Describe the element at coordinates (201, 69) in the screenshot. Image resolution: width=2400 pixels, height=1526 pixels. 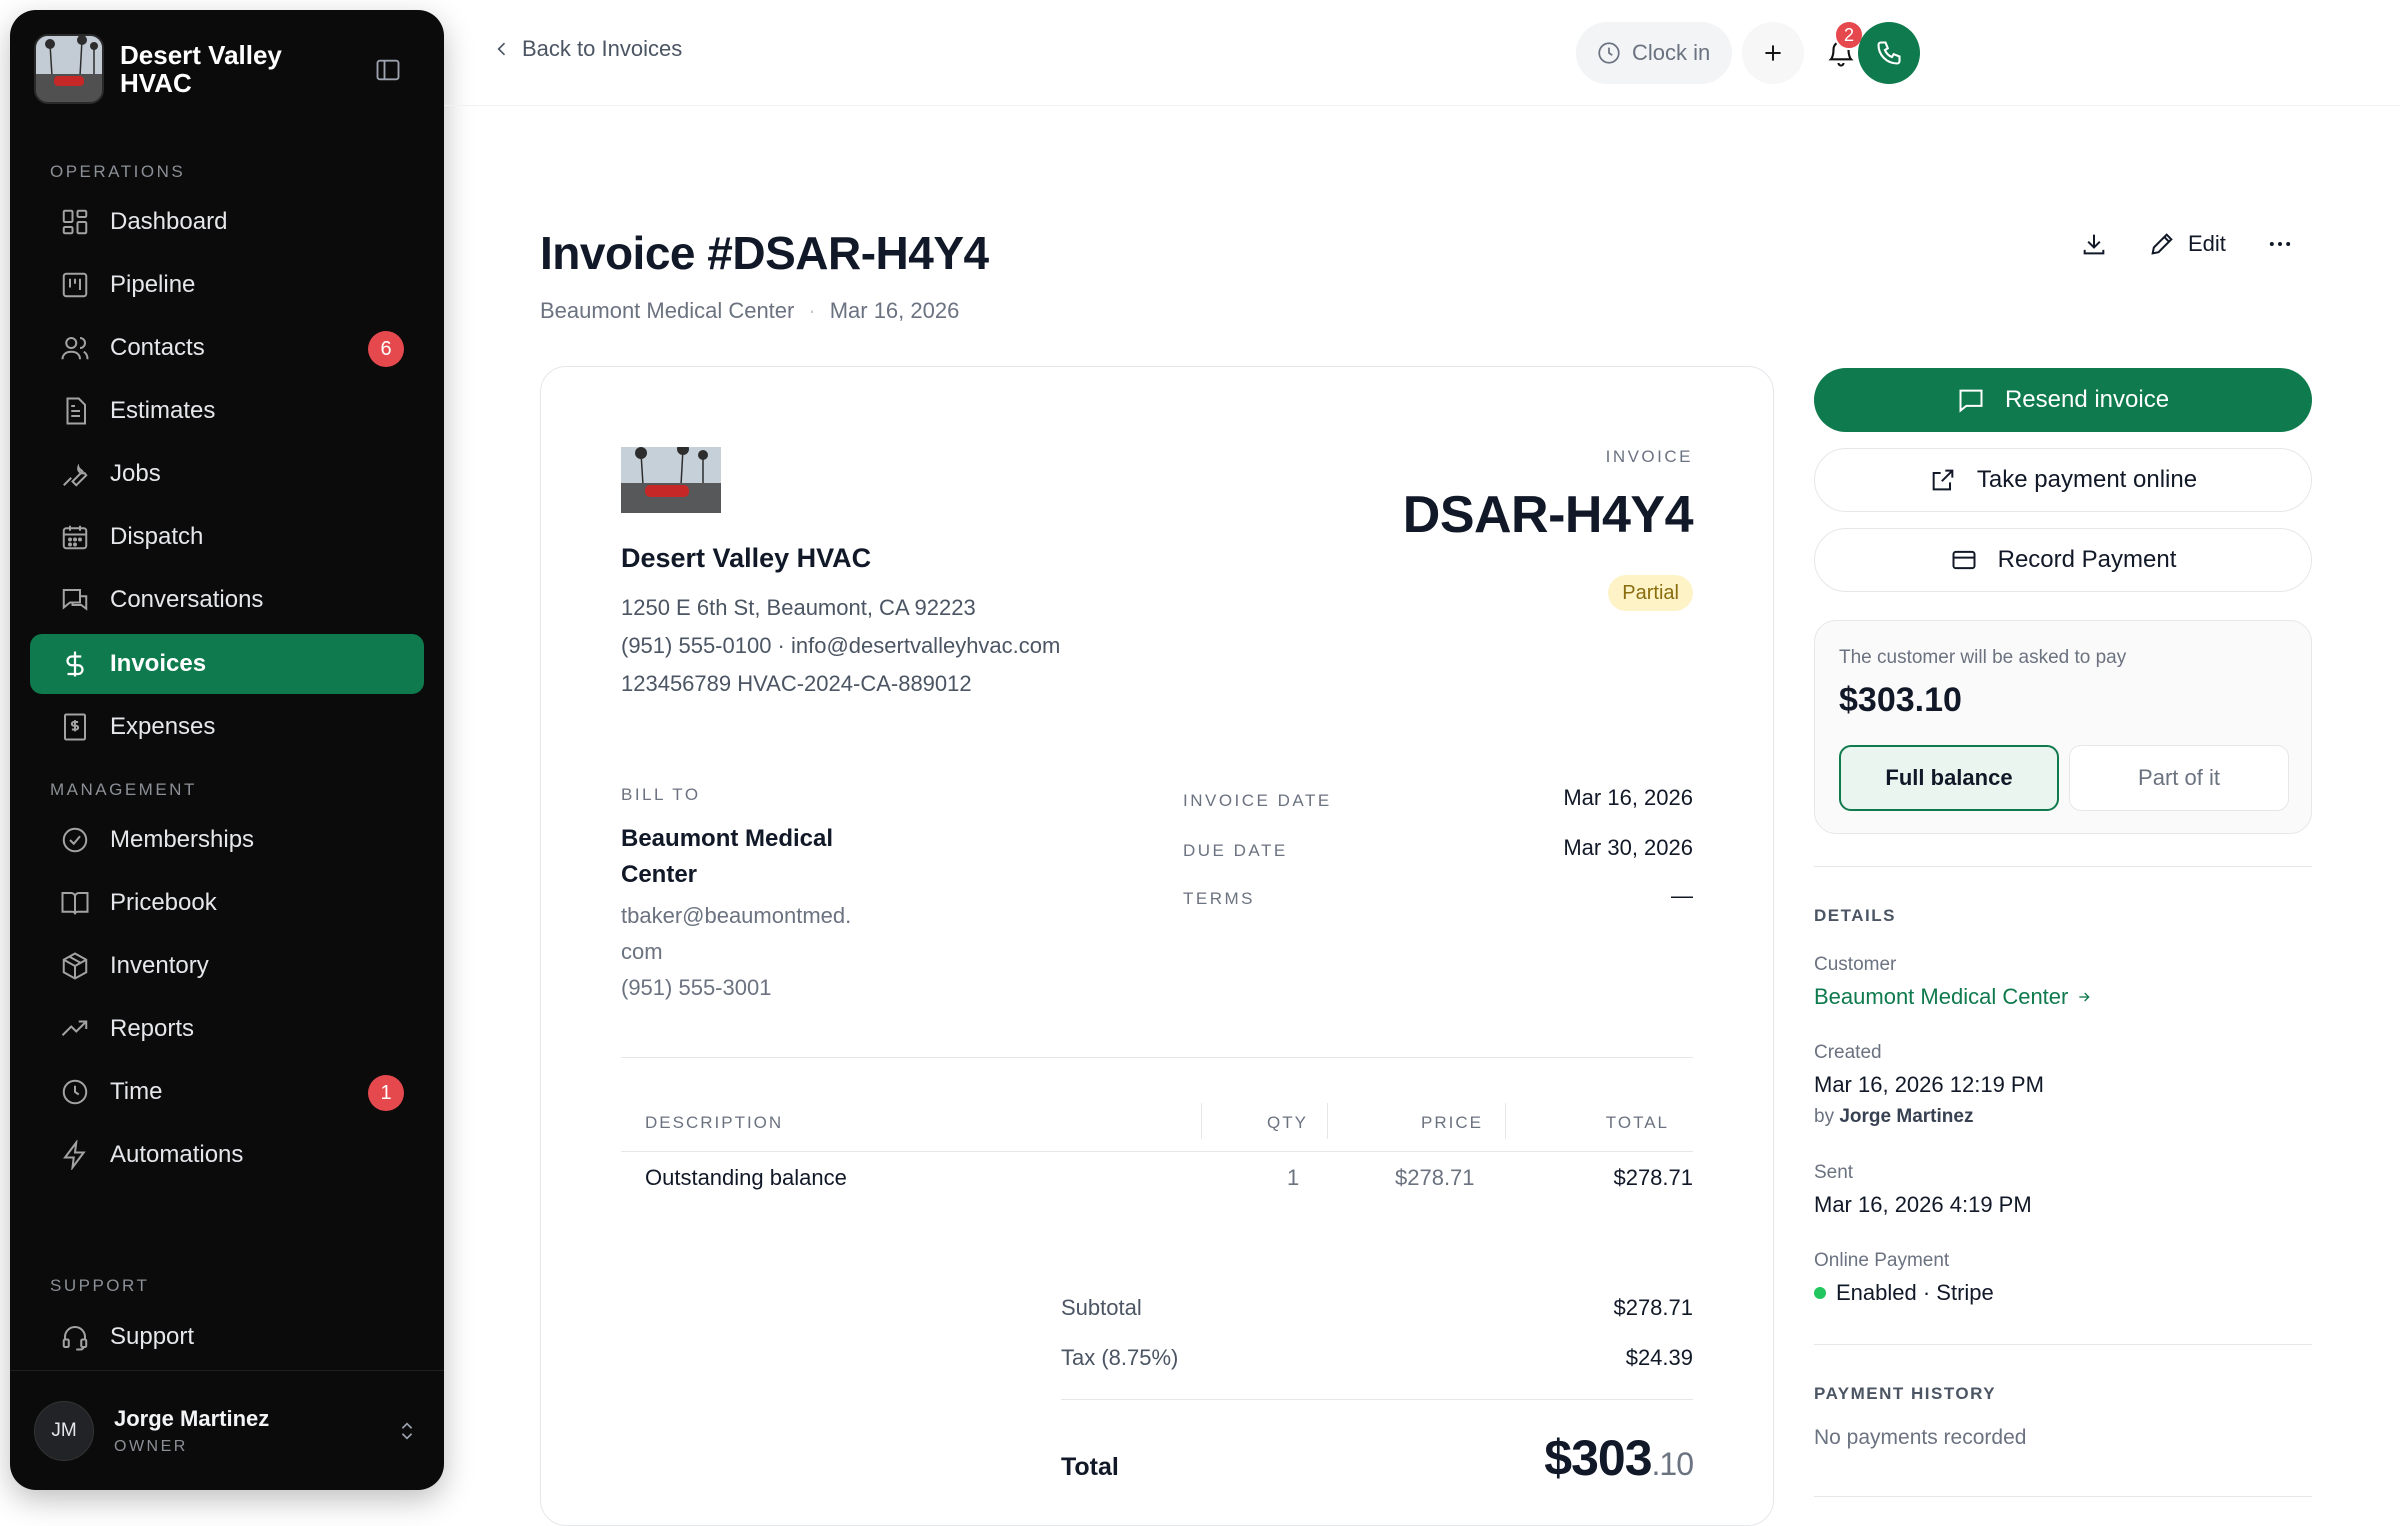
I see `brand-name: Desert Valley HVAC` at that location.